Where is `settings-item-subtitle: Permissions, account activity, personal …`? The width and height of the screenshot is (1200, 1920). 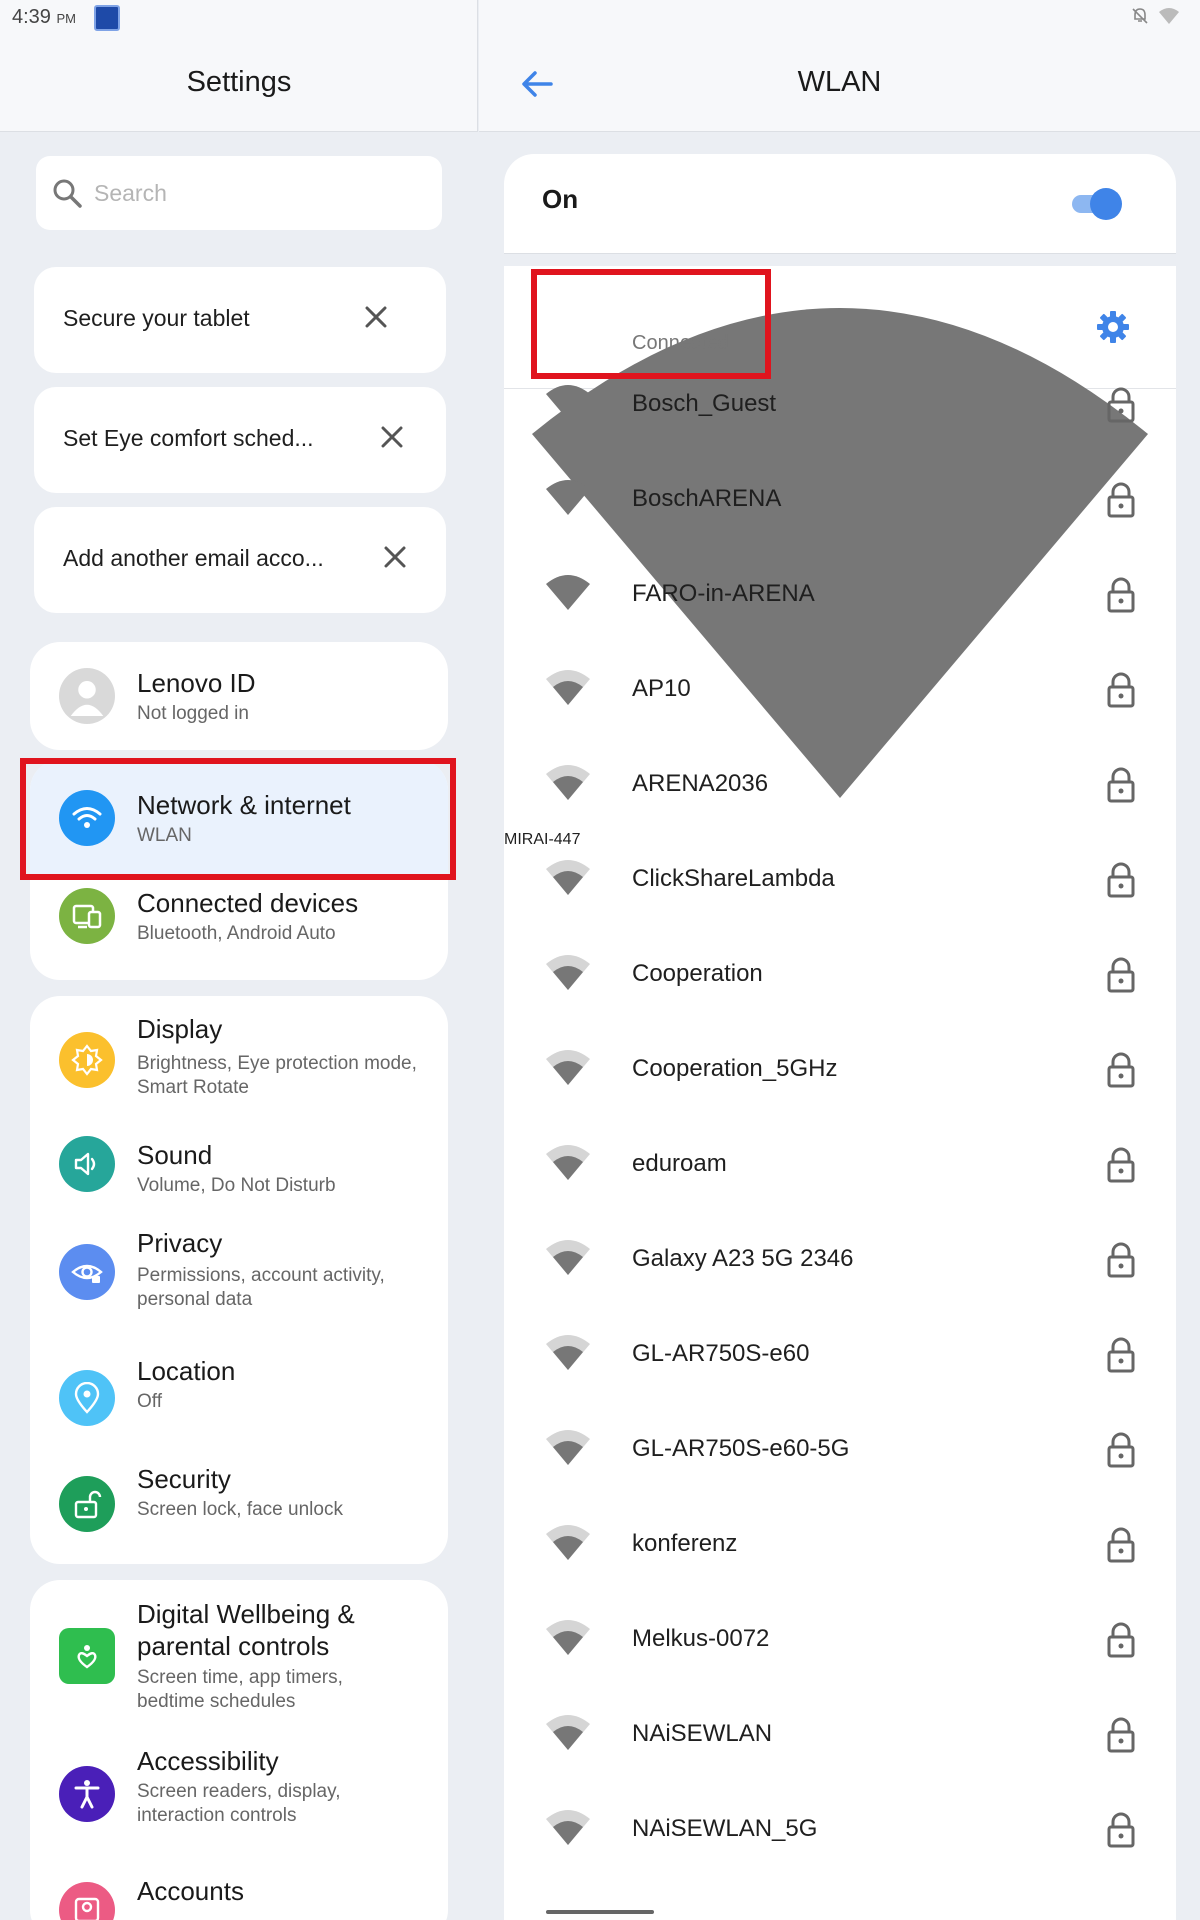 settings-item-subtitle: Permissions, account activity, personal … is located at coordinates (261, 1287).